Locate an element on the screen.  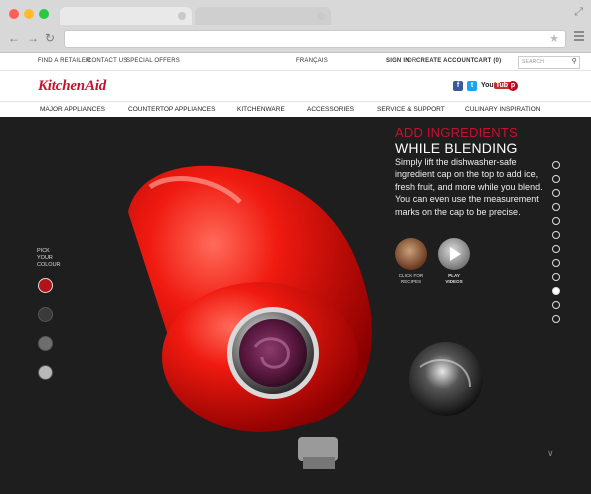
colour-swatch-onyx is located at coordinates (45, 314).